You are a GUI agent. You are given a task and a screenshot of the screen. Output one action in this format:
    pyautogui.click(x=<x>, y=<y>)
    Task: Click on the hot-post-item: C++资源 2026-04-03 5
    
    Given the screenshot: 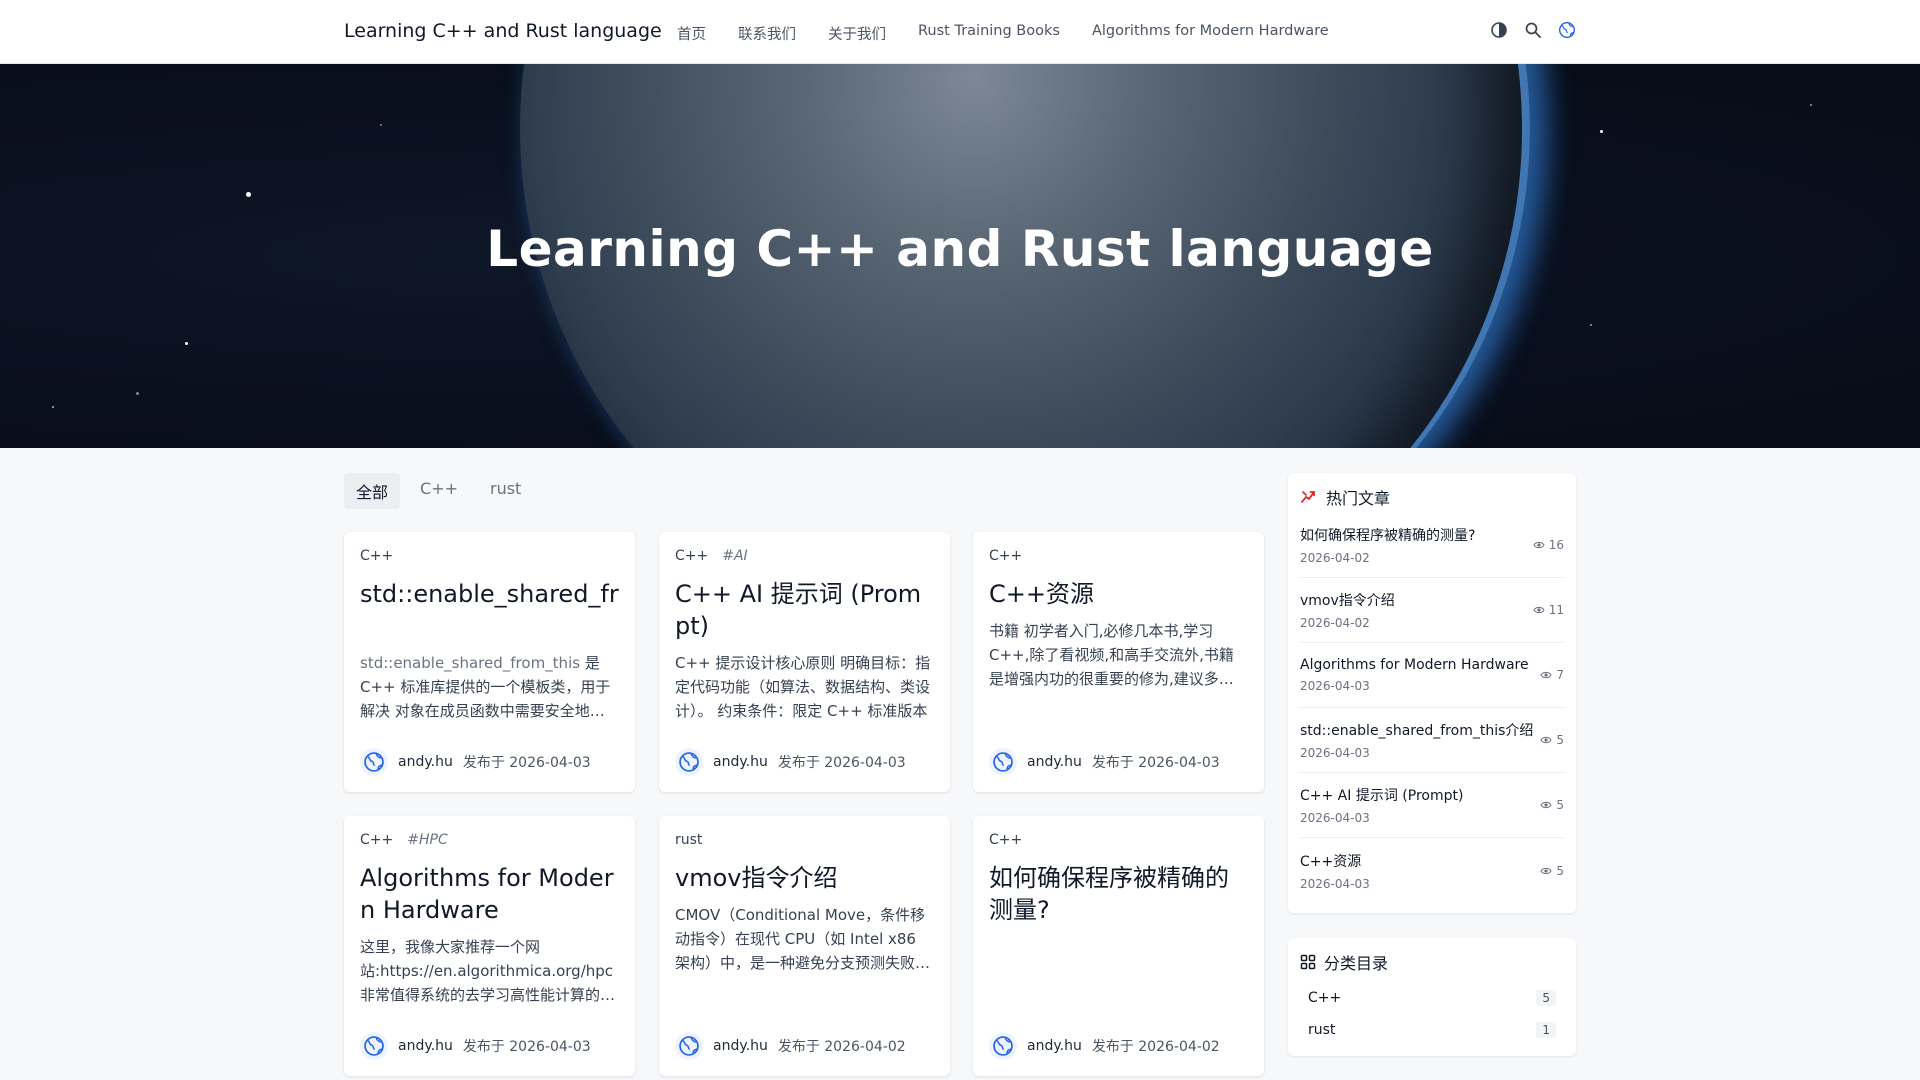 What is the action you would take?
    pyautogui.click(x=1432, y=870)
    